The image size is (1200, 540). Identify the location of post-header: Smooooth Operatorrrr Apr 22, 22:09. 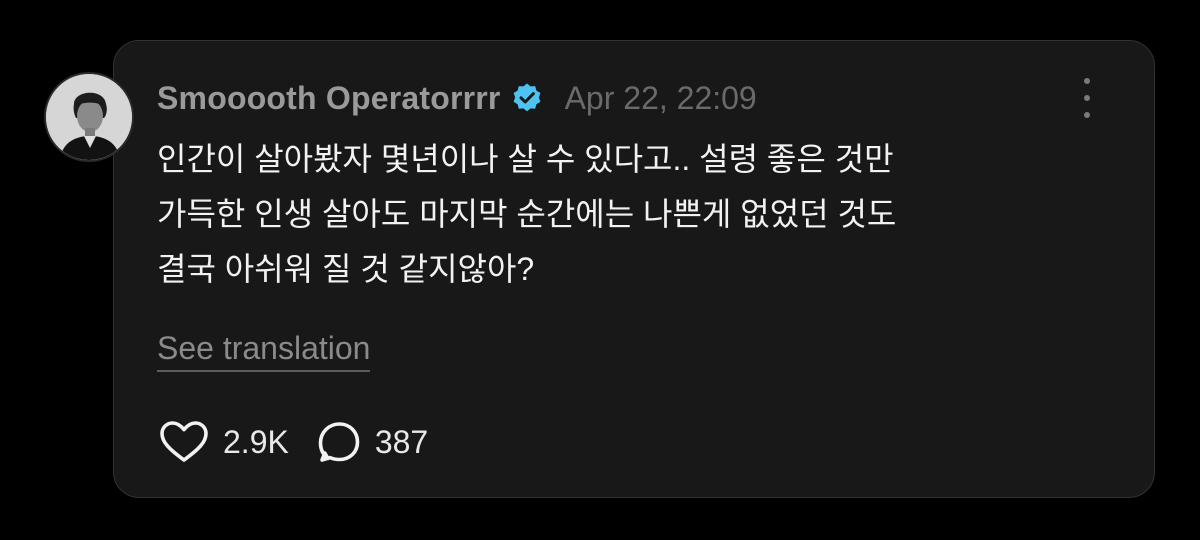
(457, 98).